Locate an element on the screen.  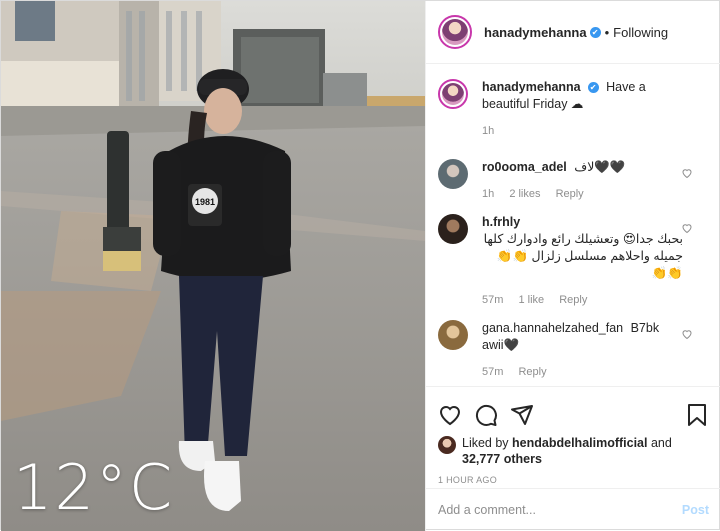
liker-avatar is located at coordinates (447, 445).